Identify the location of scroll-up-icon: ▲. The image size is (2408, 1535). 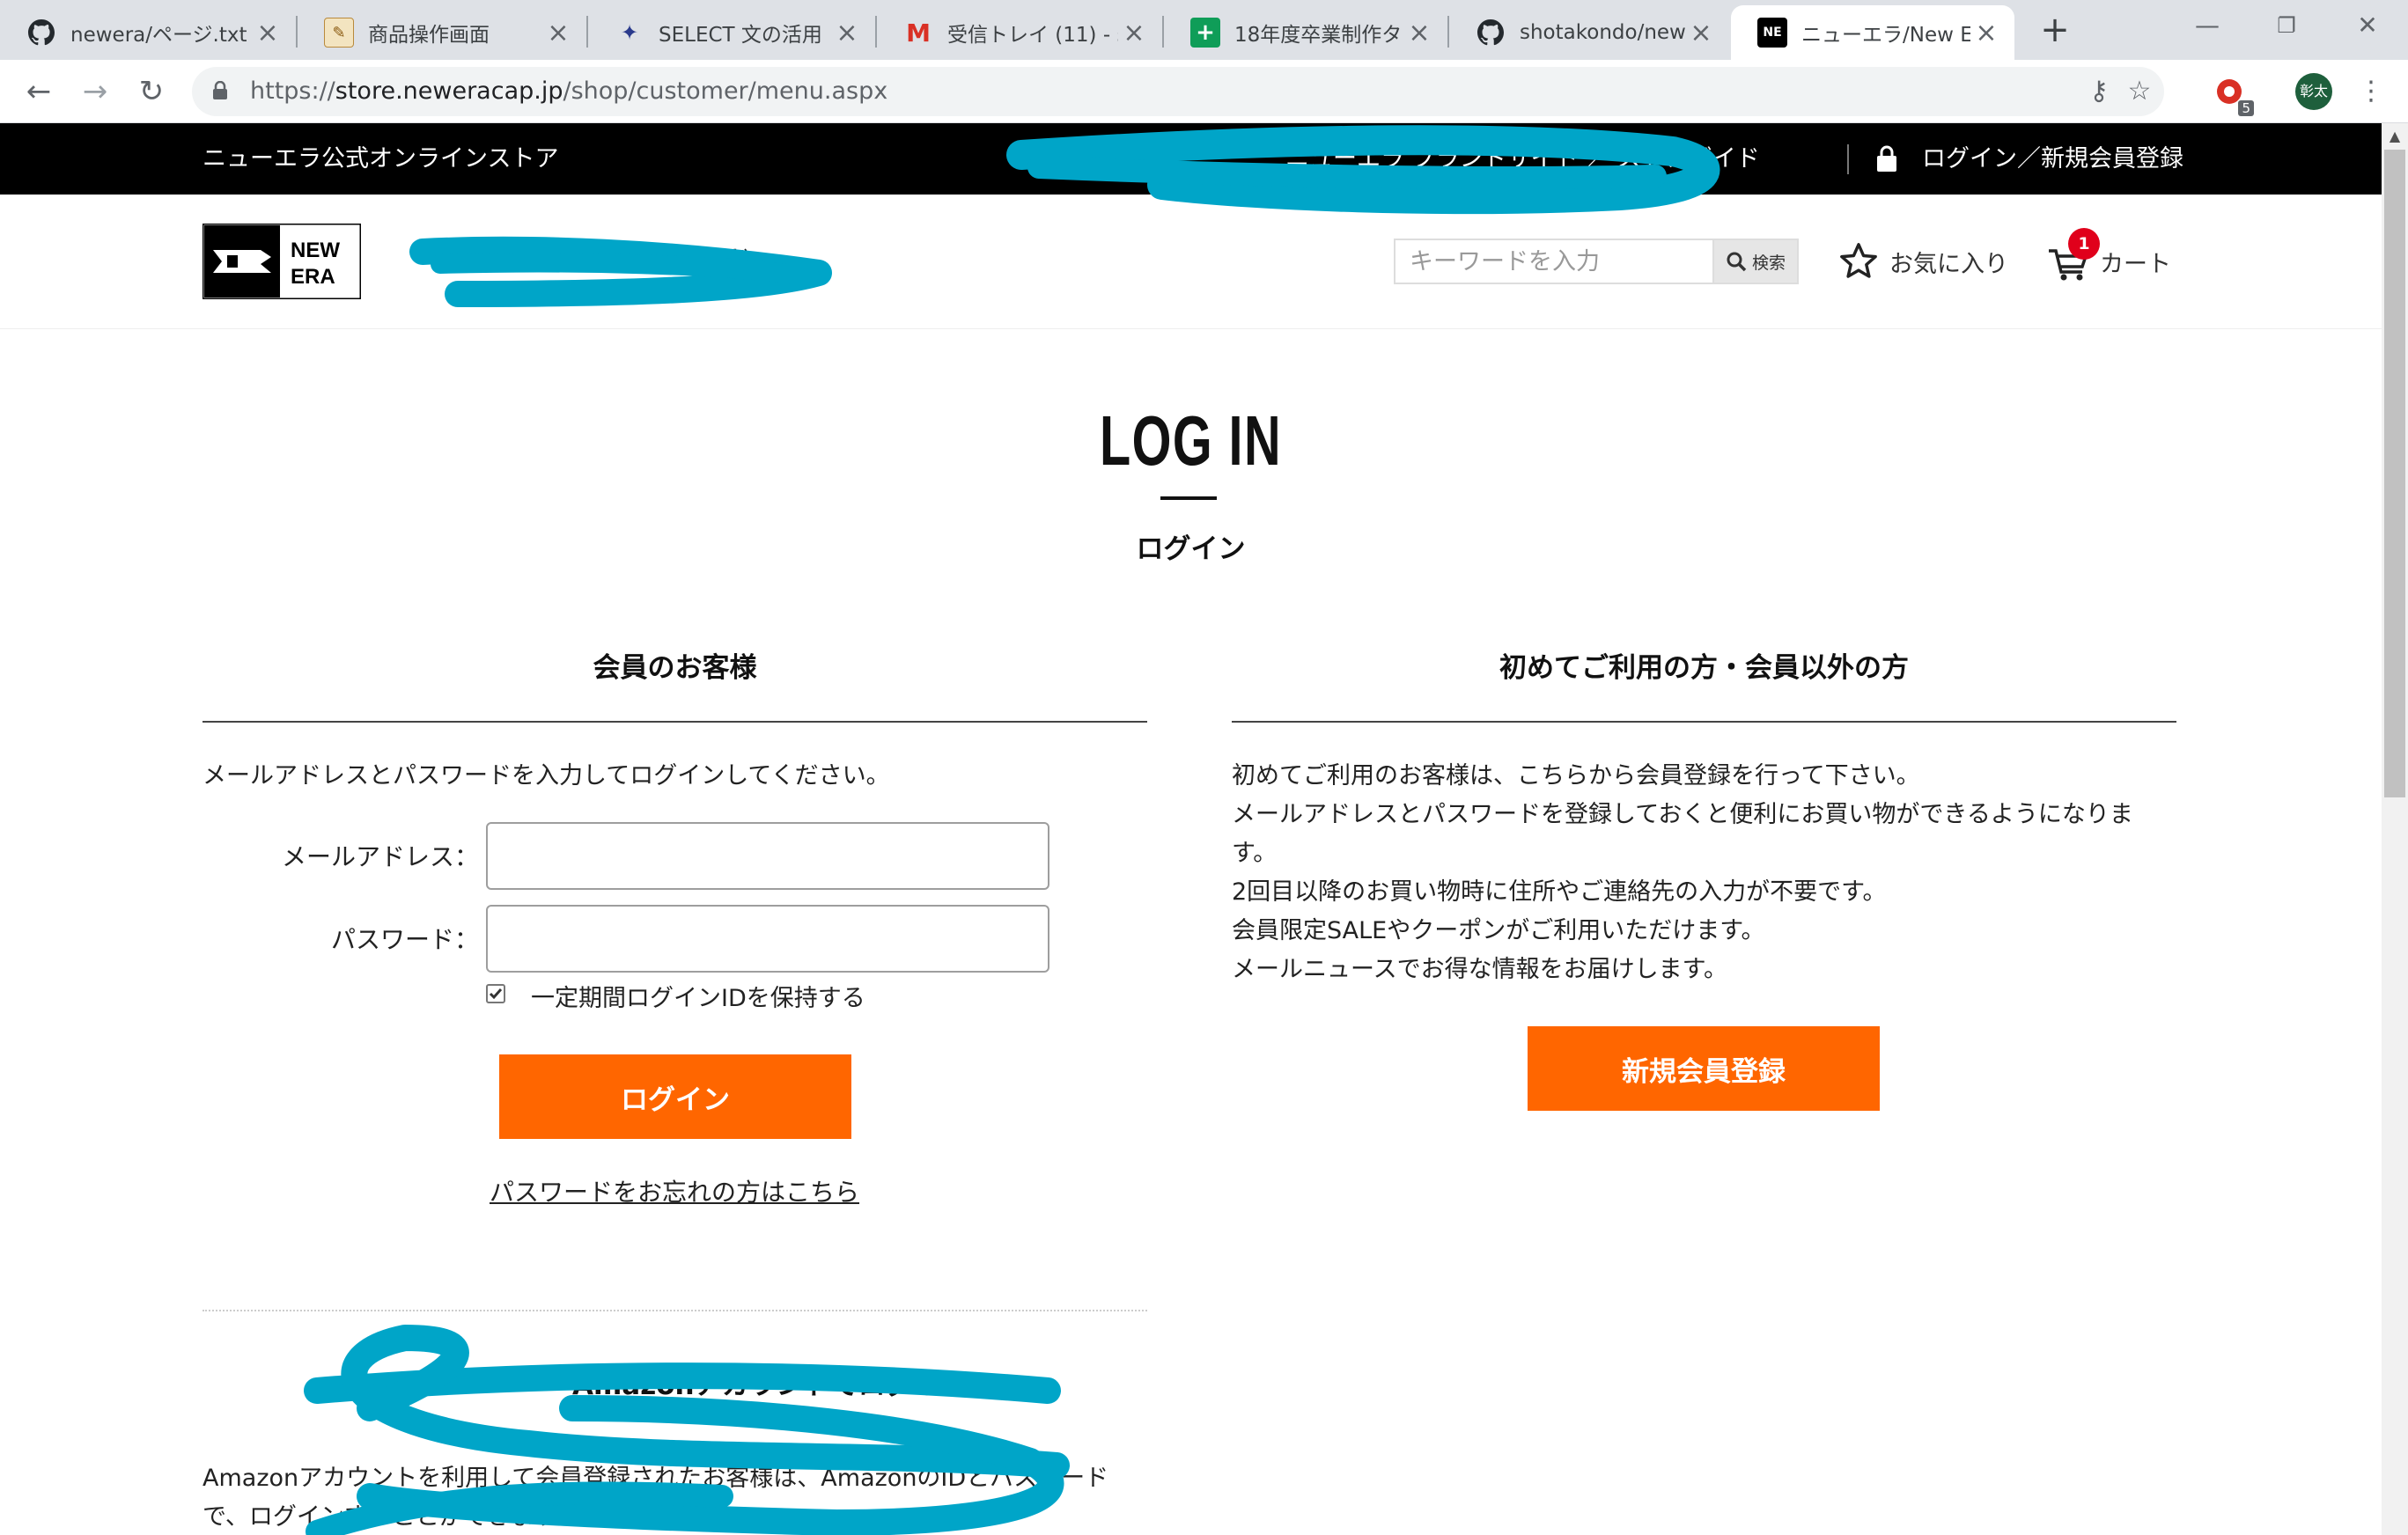
(2395, 136).